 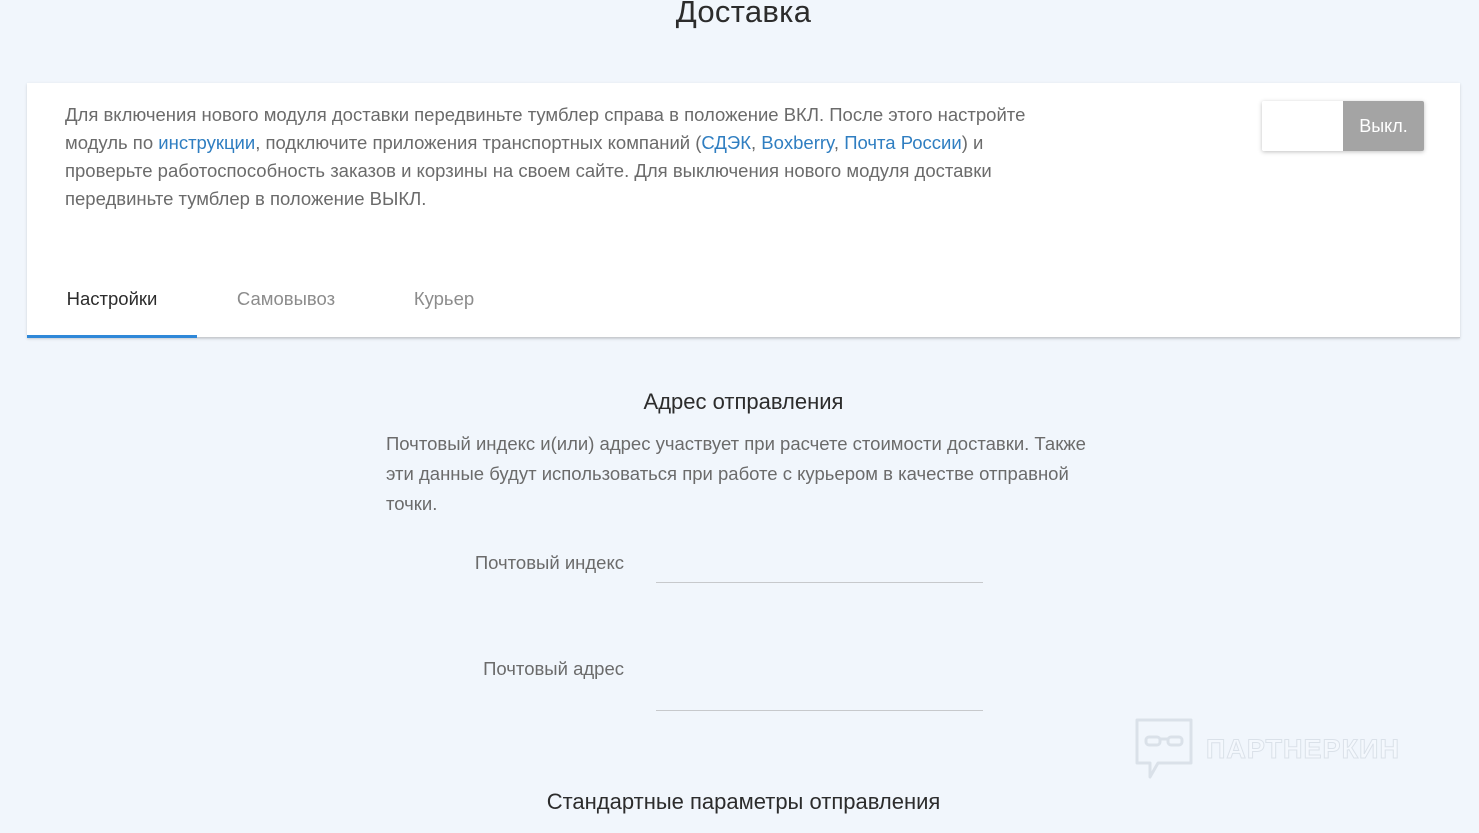 What do you see at coordinates (726, 142) in the screenshot?
I see `cdek-link: СДЭК` at bounding box center [726, 142].